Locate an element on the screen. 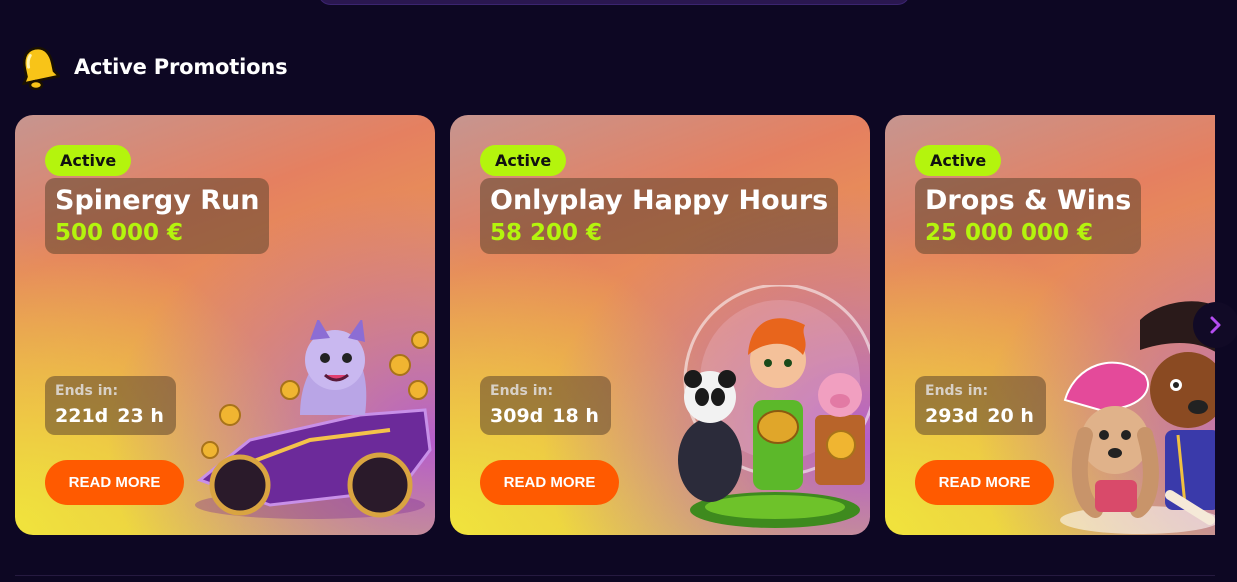 This screenshot has width=1237, height=582. promo-name: Drops & Wins is located at coordinates (1028, 200).